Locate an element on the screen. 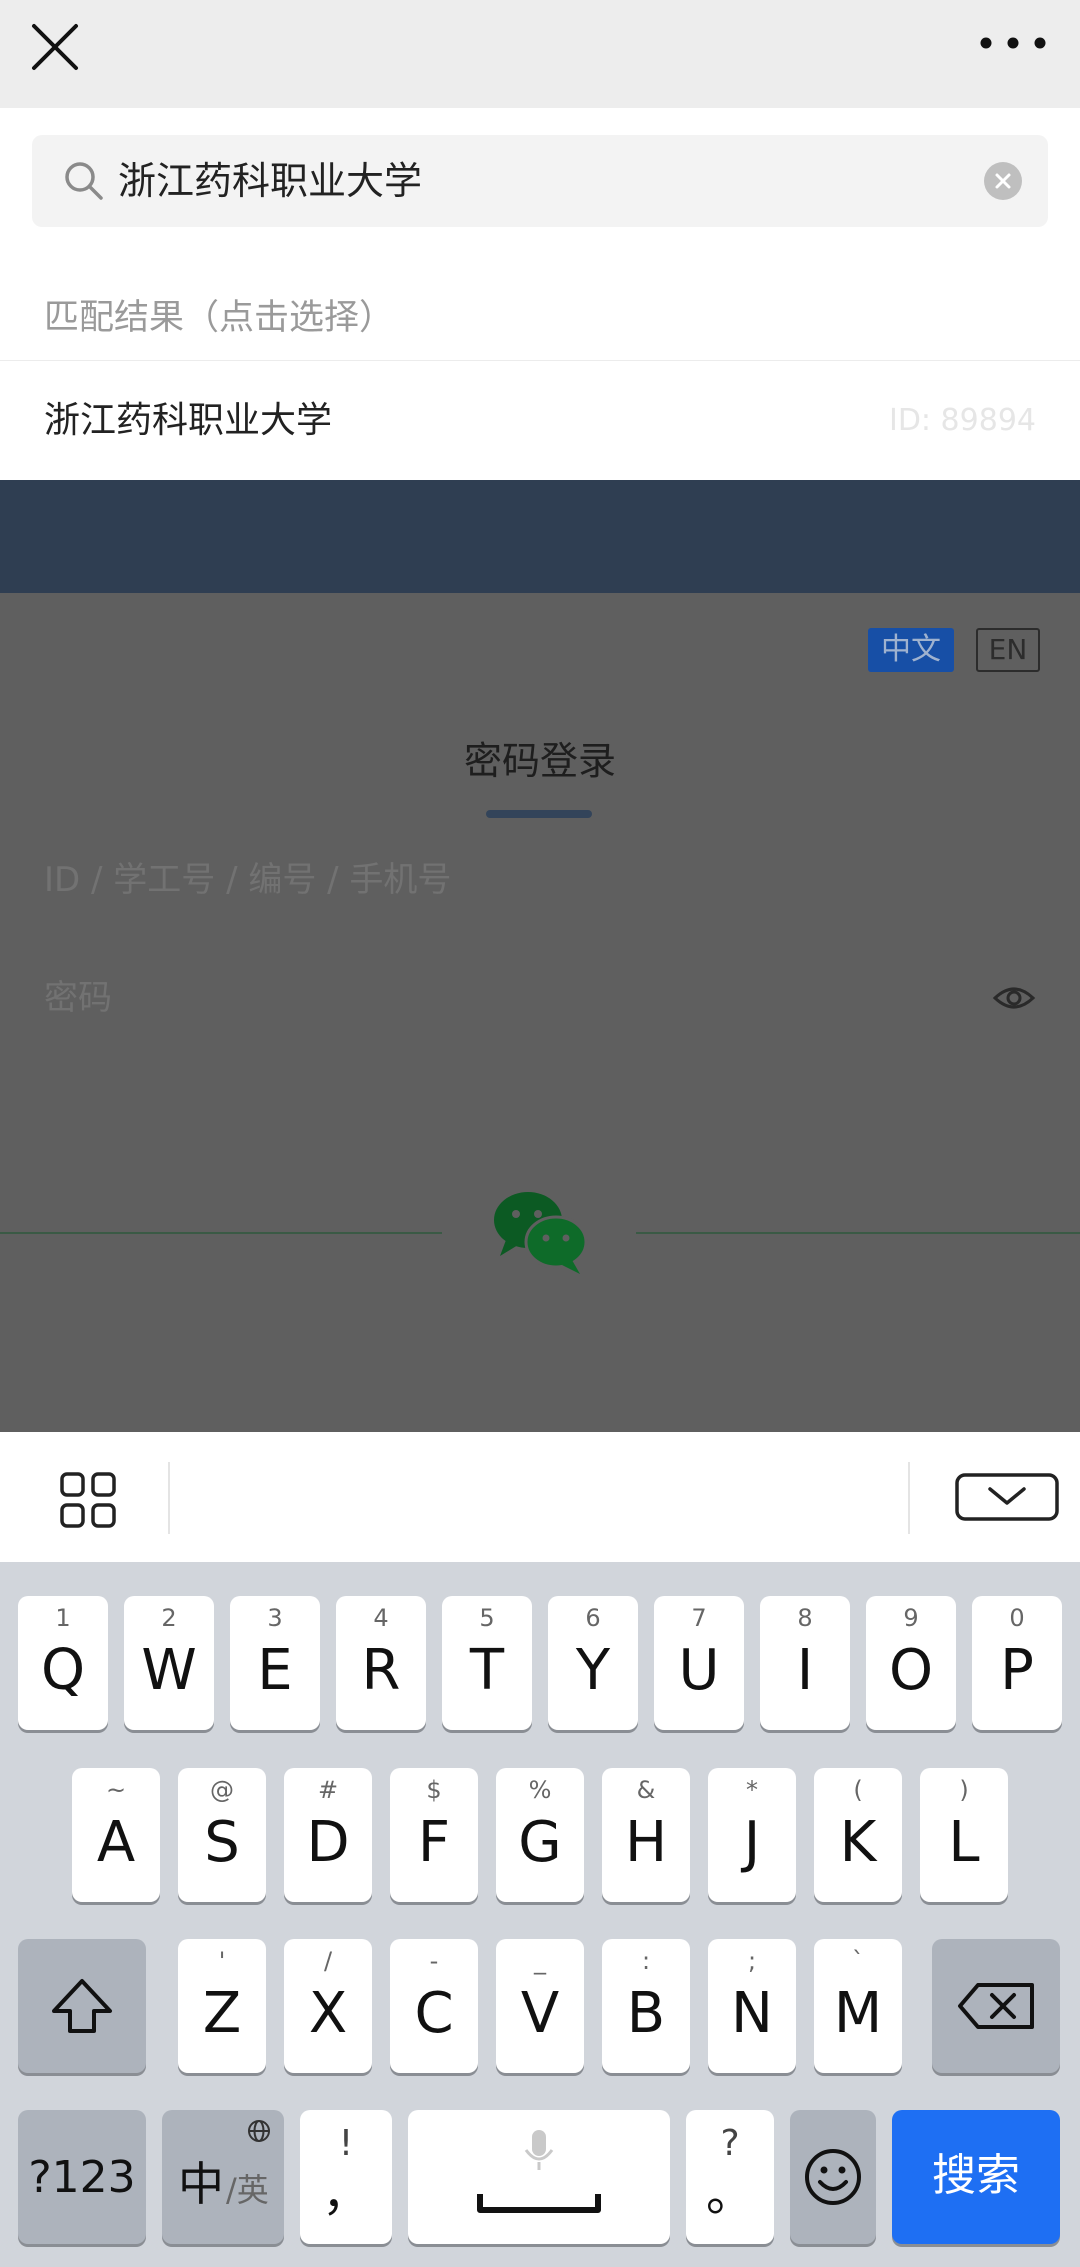  key-j: * J is located at coordinates (752, 1835).